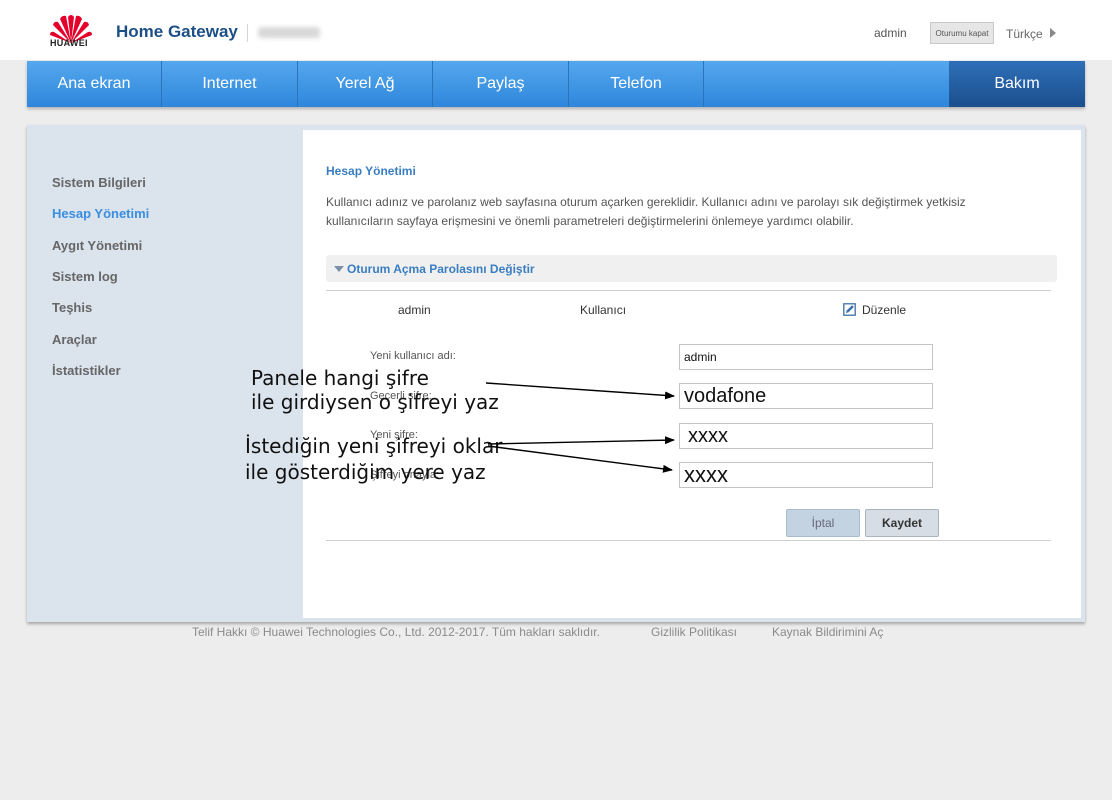 The height and width of the screenshot is (800, 1112). What do you see at coordinates (688, 540) in the screenshot?
I see `section-divider-bottom` at bounding box center [688, 540].